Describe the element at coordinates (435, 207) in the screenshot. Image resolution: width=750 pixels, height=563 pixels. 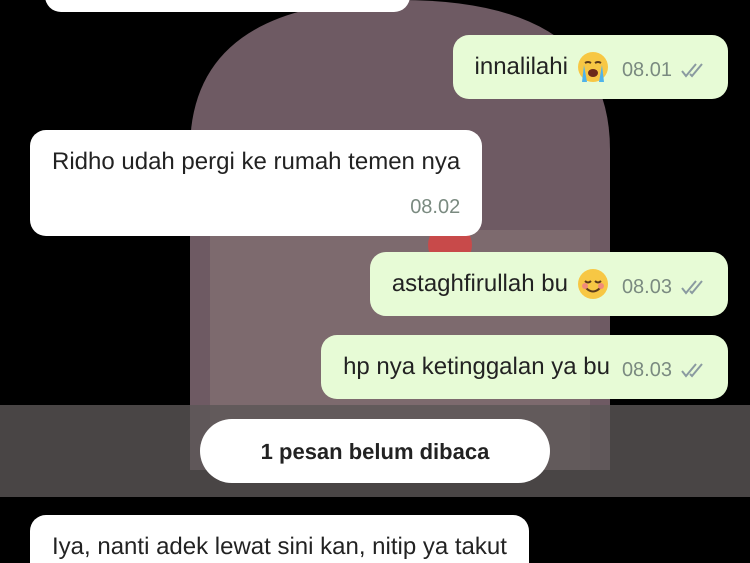
I see `message-time: 08.02` at that location.